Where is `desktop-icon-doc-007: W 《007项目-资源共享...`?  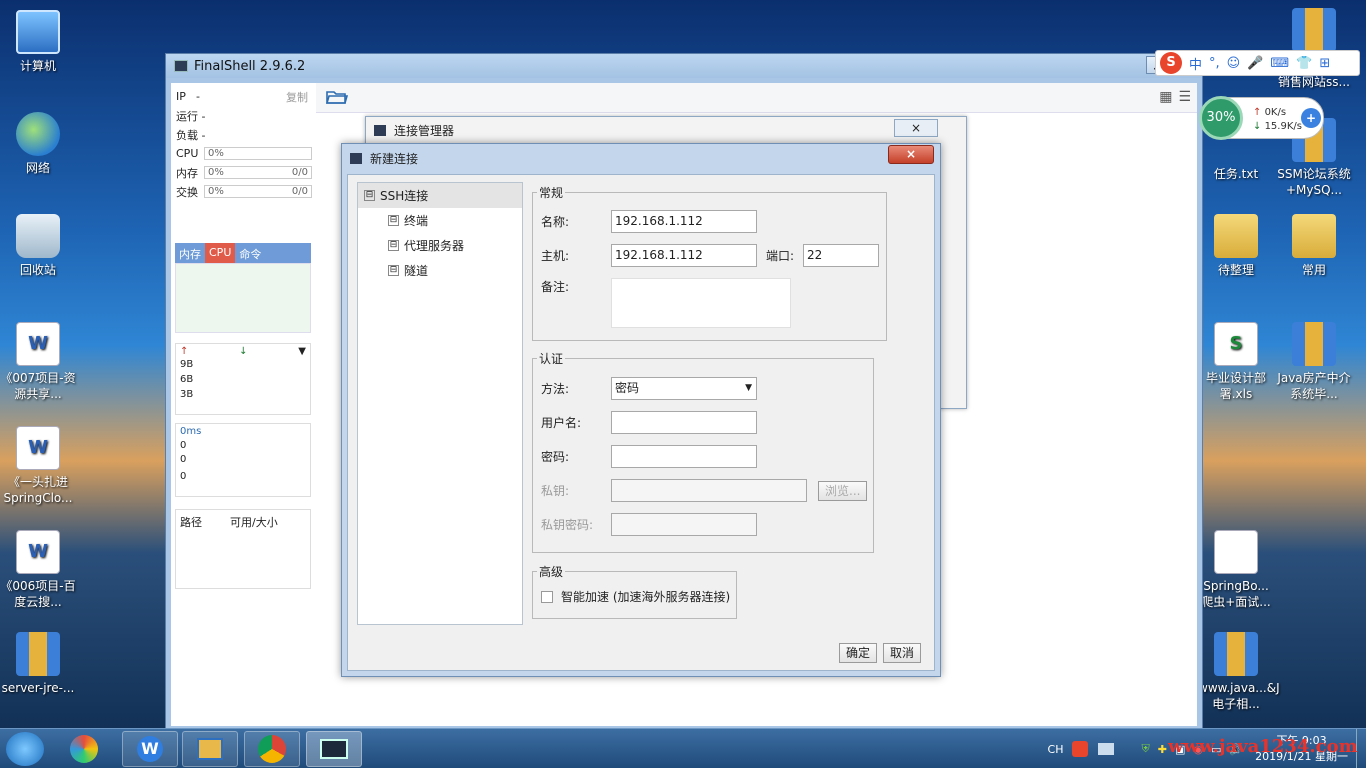
desktop-icon-doc-007: W 《007项目-资源共享... is located at coordinates (38, 362).